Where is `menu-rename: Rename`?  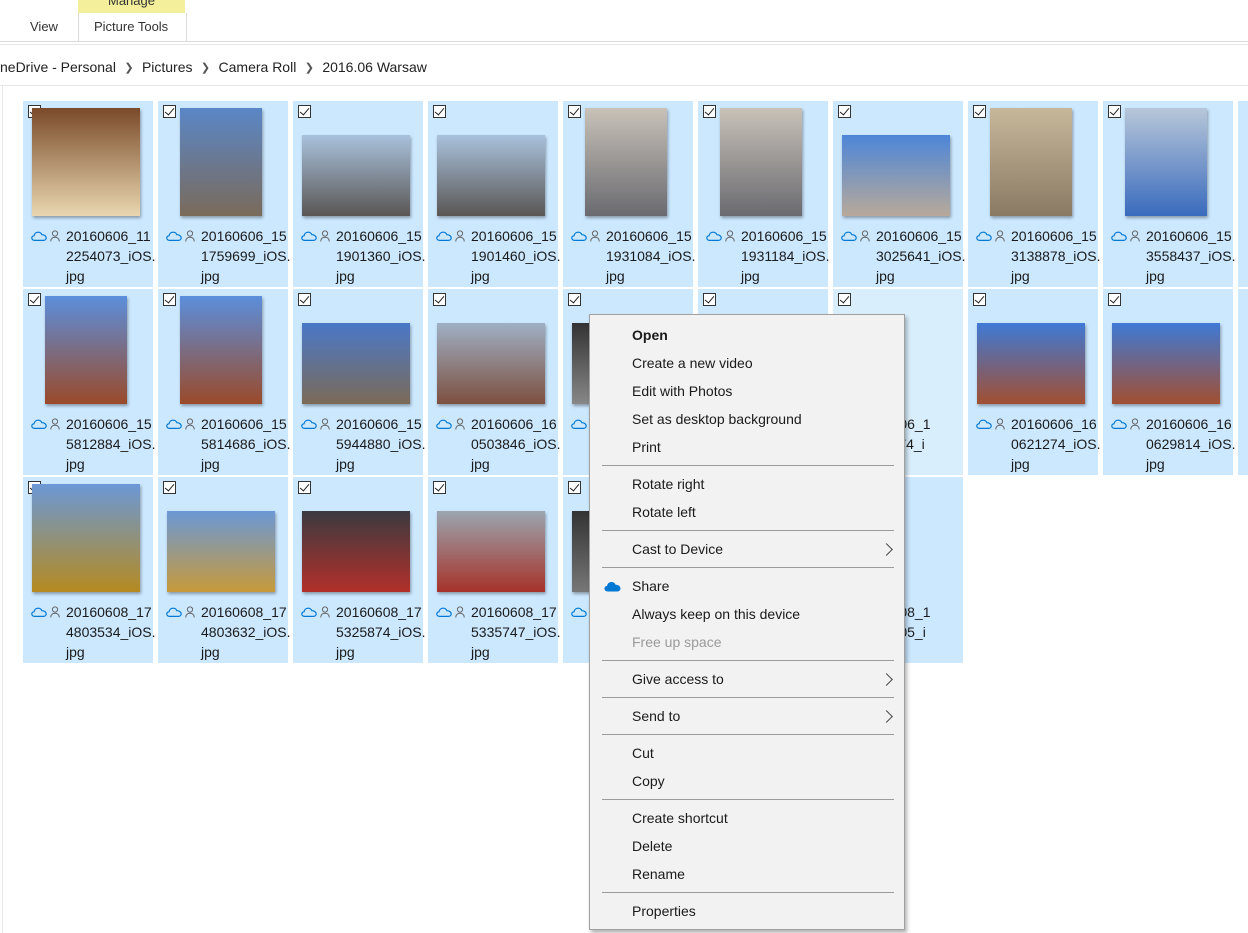
menu-rename: Rename is located at coordinates (658, 874).